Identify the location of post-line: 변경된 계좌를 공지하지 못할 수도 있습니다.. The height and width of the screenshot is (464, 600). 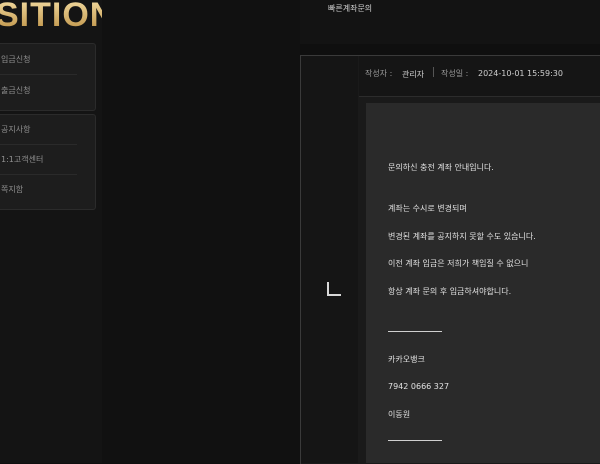
(462, 236).